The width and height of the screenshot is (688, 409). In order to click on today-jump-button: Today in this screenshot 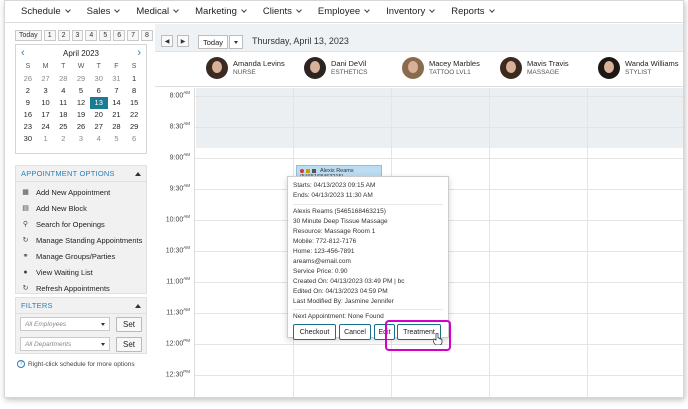, I will do `click(28, 35)`.